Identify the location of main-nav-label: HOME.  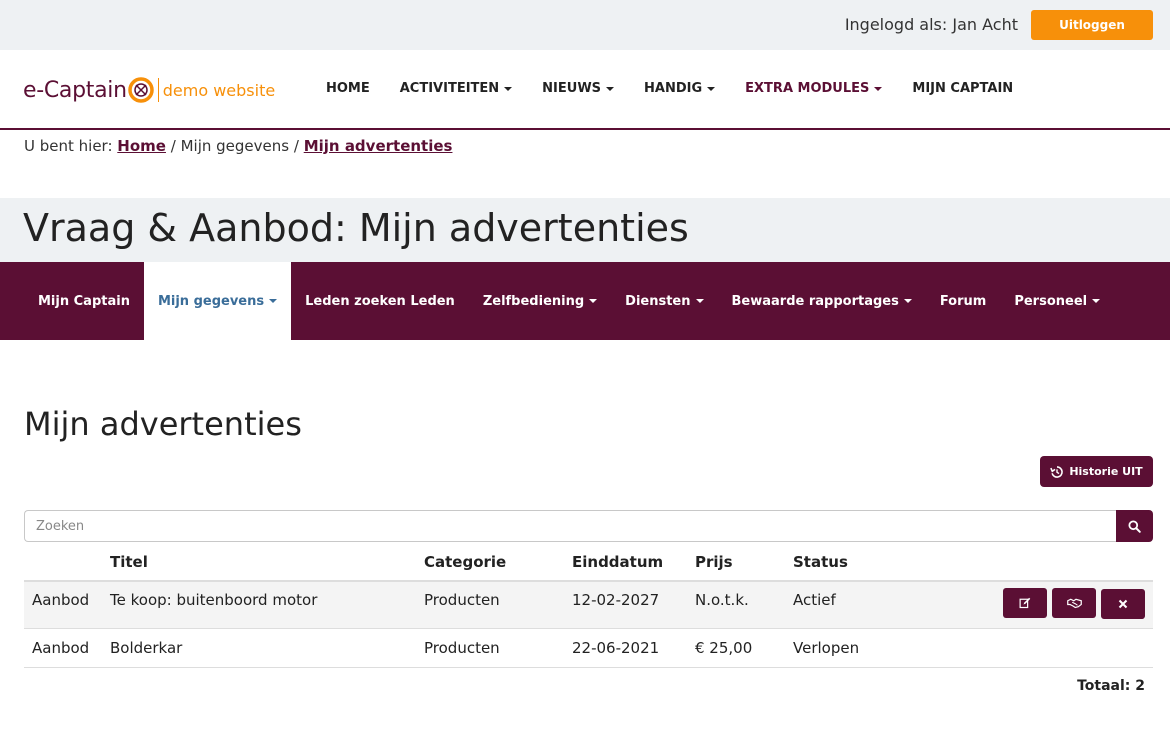
(348, 88).